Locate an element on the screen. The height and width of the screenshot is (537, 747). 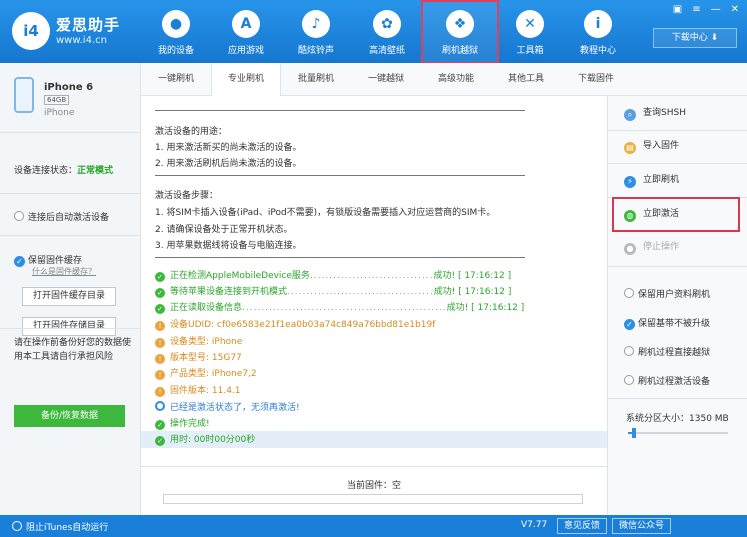
activate-now-button: ◍ 立即激活 is located at coordinates (651, 214).